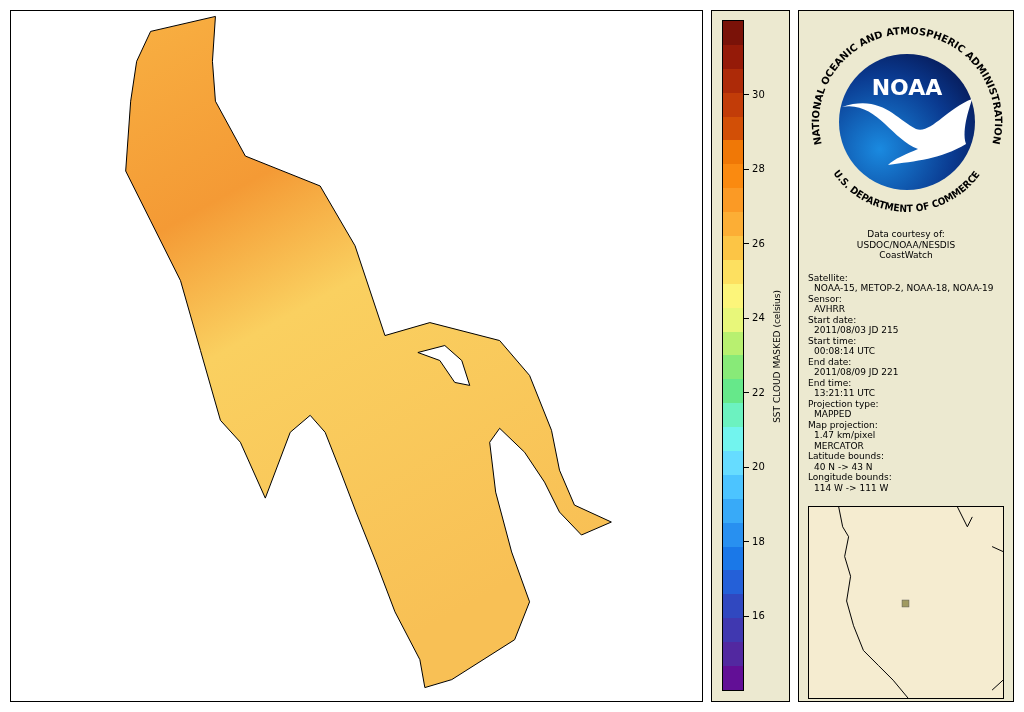 The height and width of the screenshot is (712, 1024). What do you see at coordinates (844, 403) in the screenshot?
I see `field-label: Projection type:` at bounding box center [844, 403].